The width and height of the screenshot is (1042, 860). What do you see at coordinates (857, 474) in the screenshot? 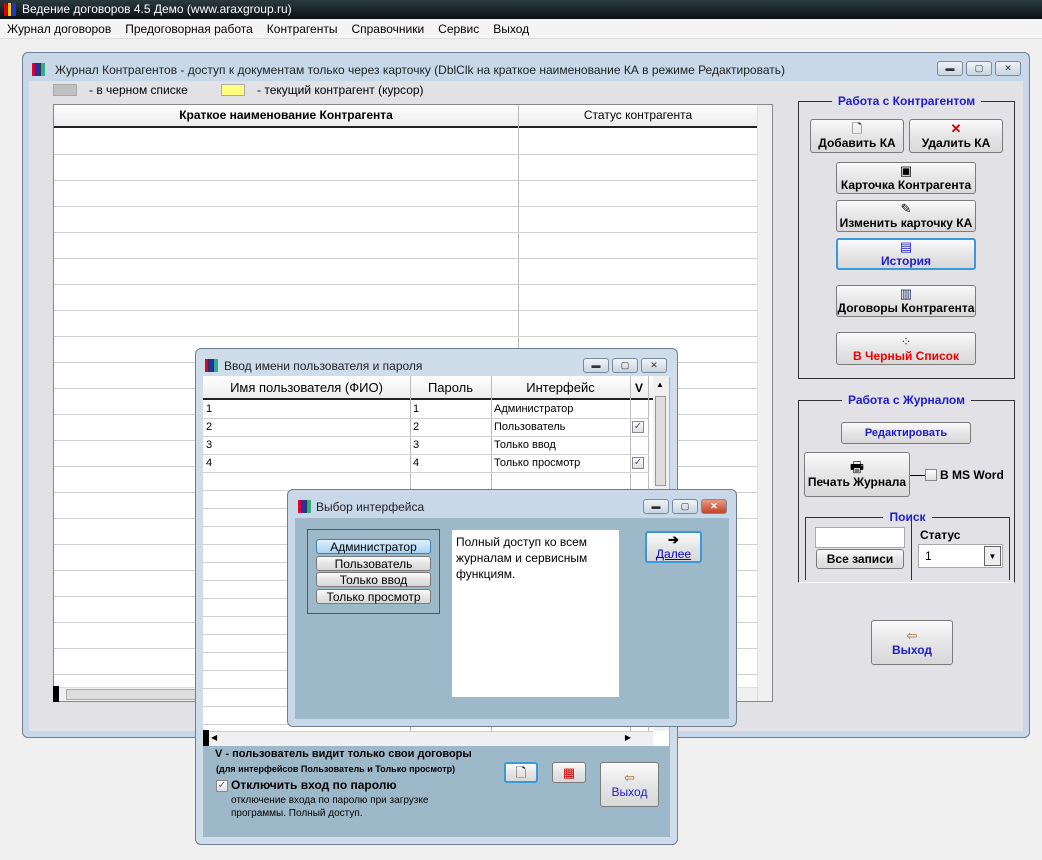
I see `print-journal-button: 🖶 Печать Журнала` at bounding box center [857, 474].